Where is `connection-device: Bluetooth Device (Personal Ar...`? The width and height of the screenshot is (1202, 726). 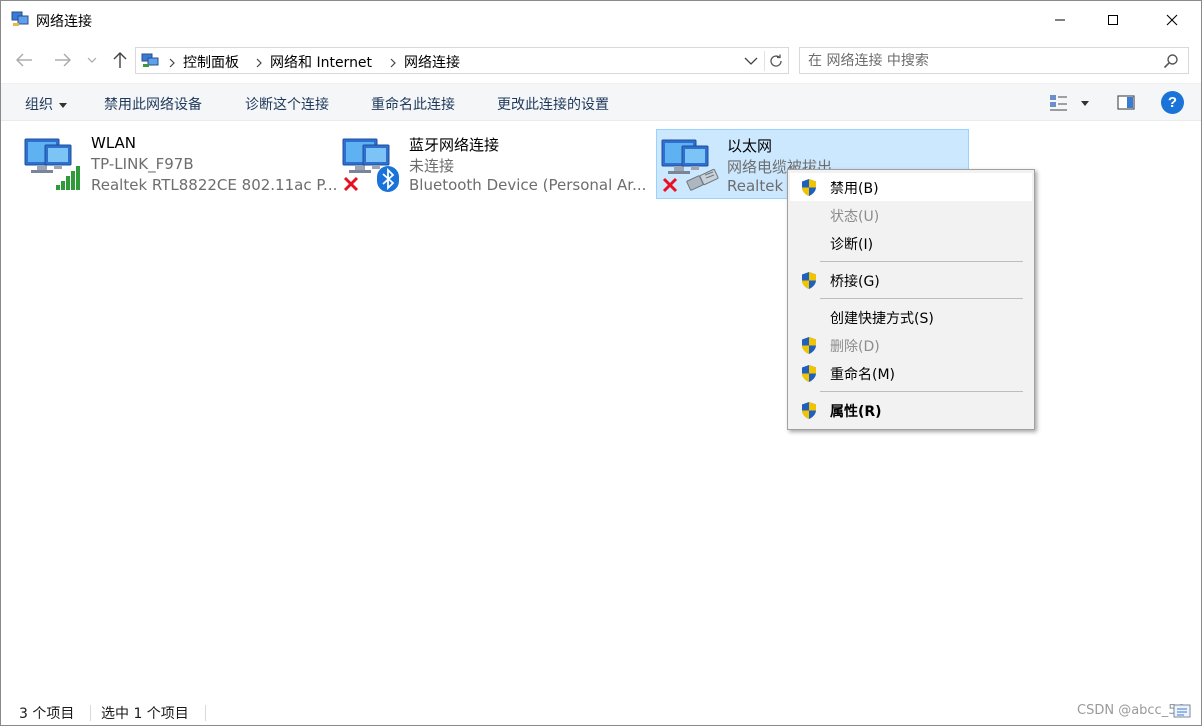 connection-device: Bluetooth Device (Personal Ar... is located at coordinates (528, 185).